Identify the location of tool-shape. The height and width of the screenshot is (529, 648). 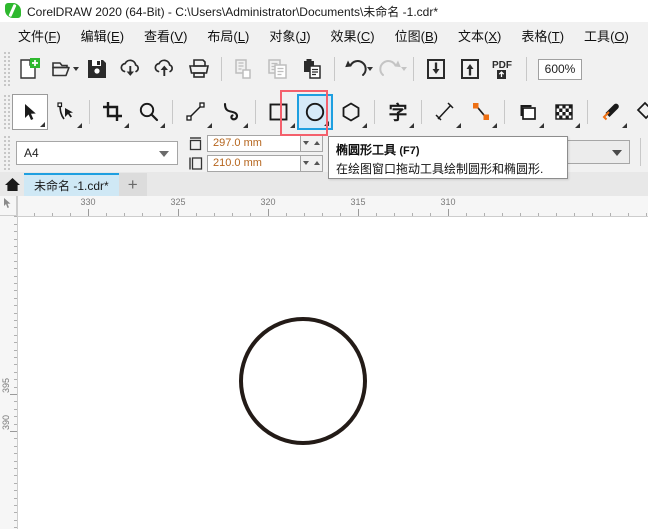
(66, 112).